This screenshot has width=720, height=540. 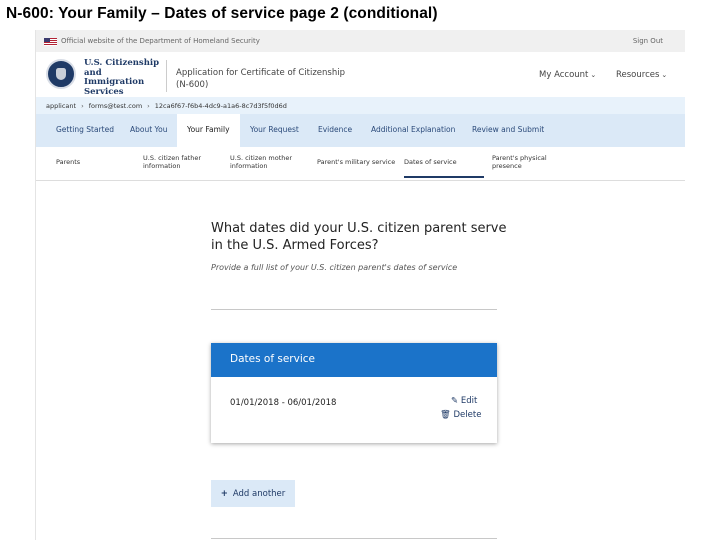 I want to click on edit-button: ✎ Edit, so click(x=464, y=401).